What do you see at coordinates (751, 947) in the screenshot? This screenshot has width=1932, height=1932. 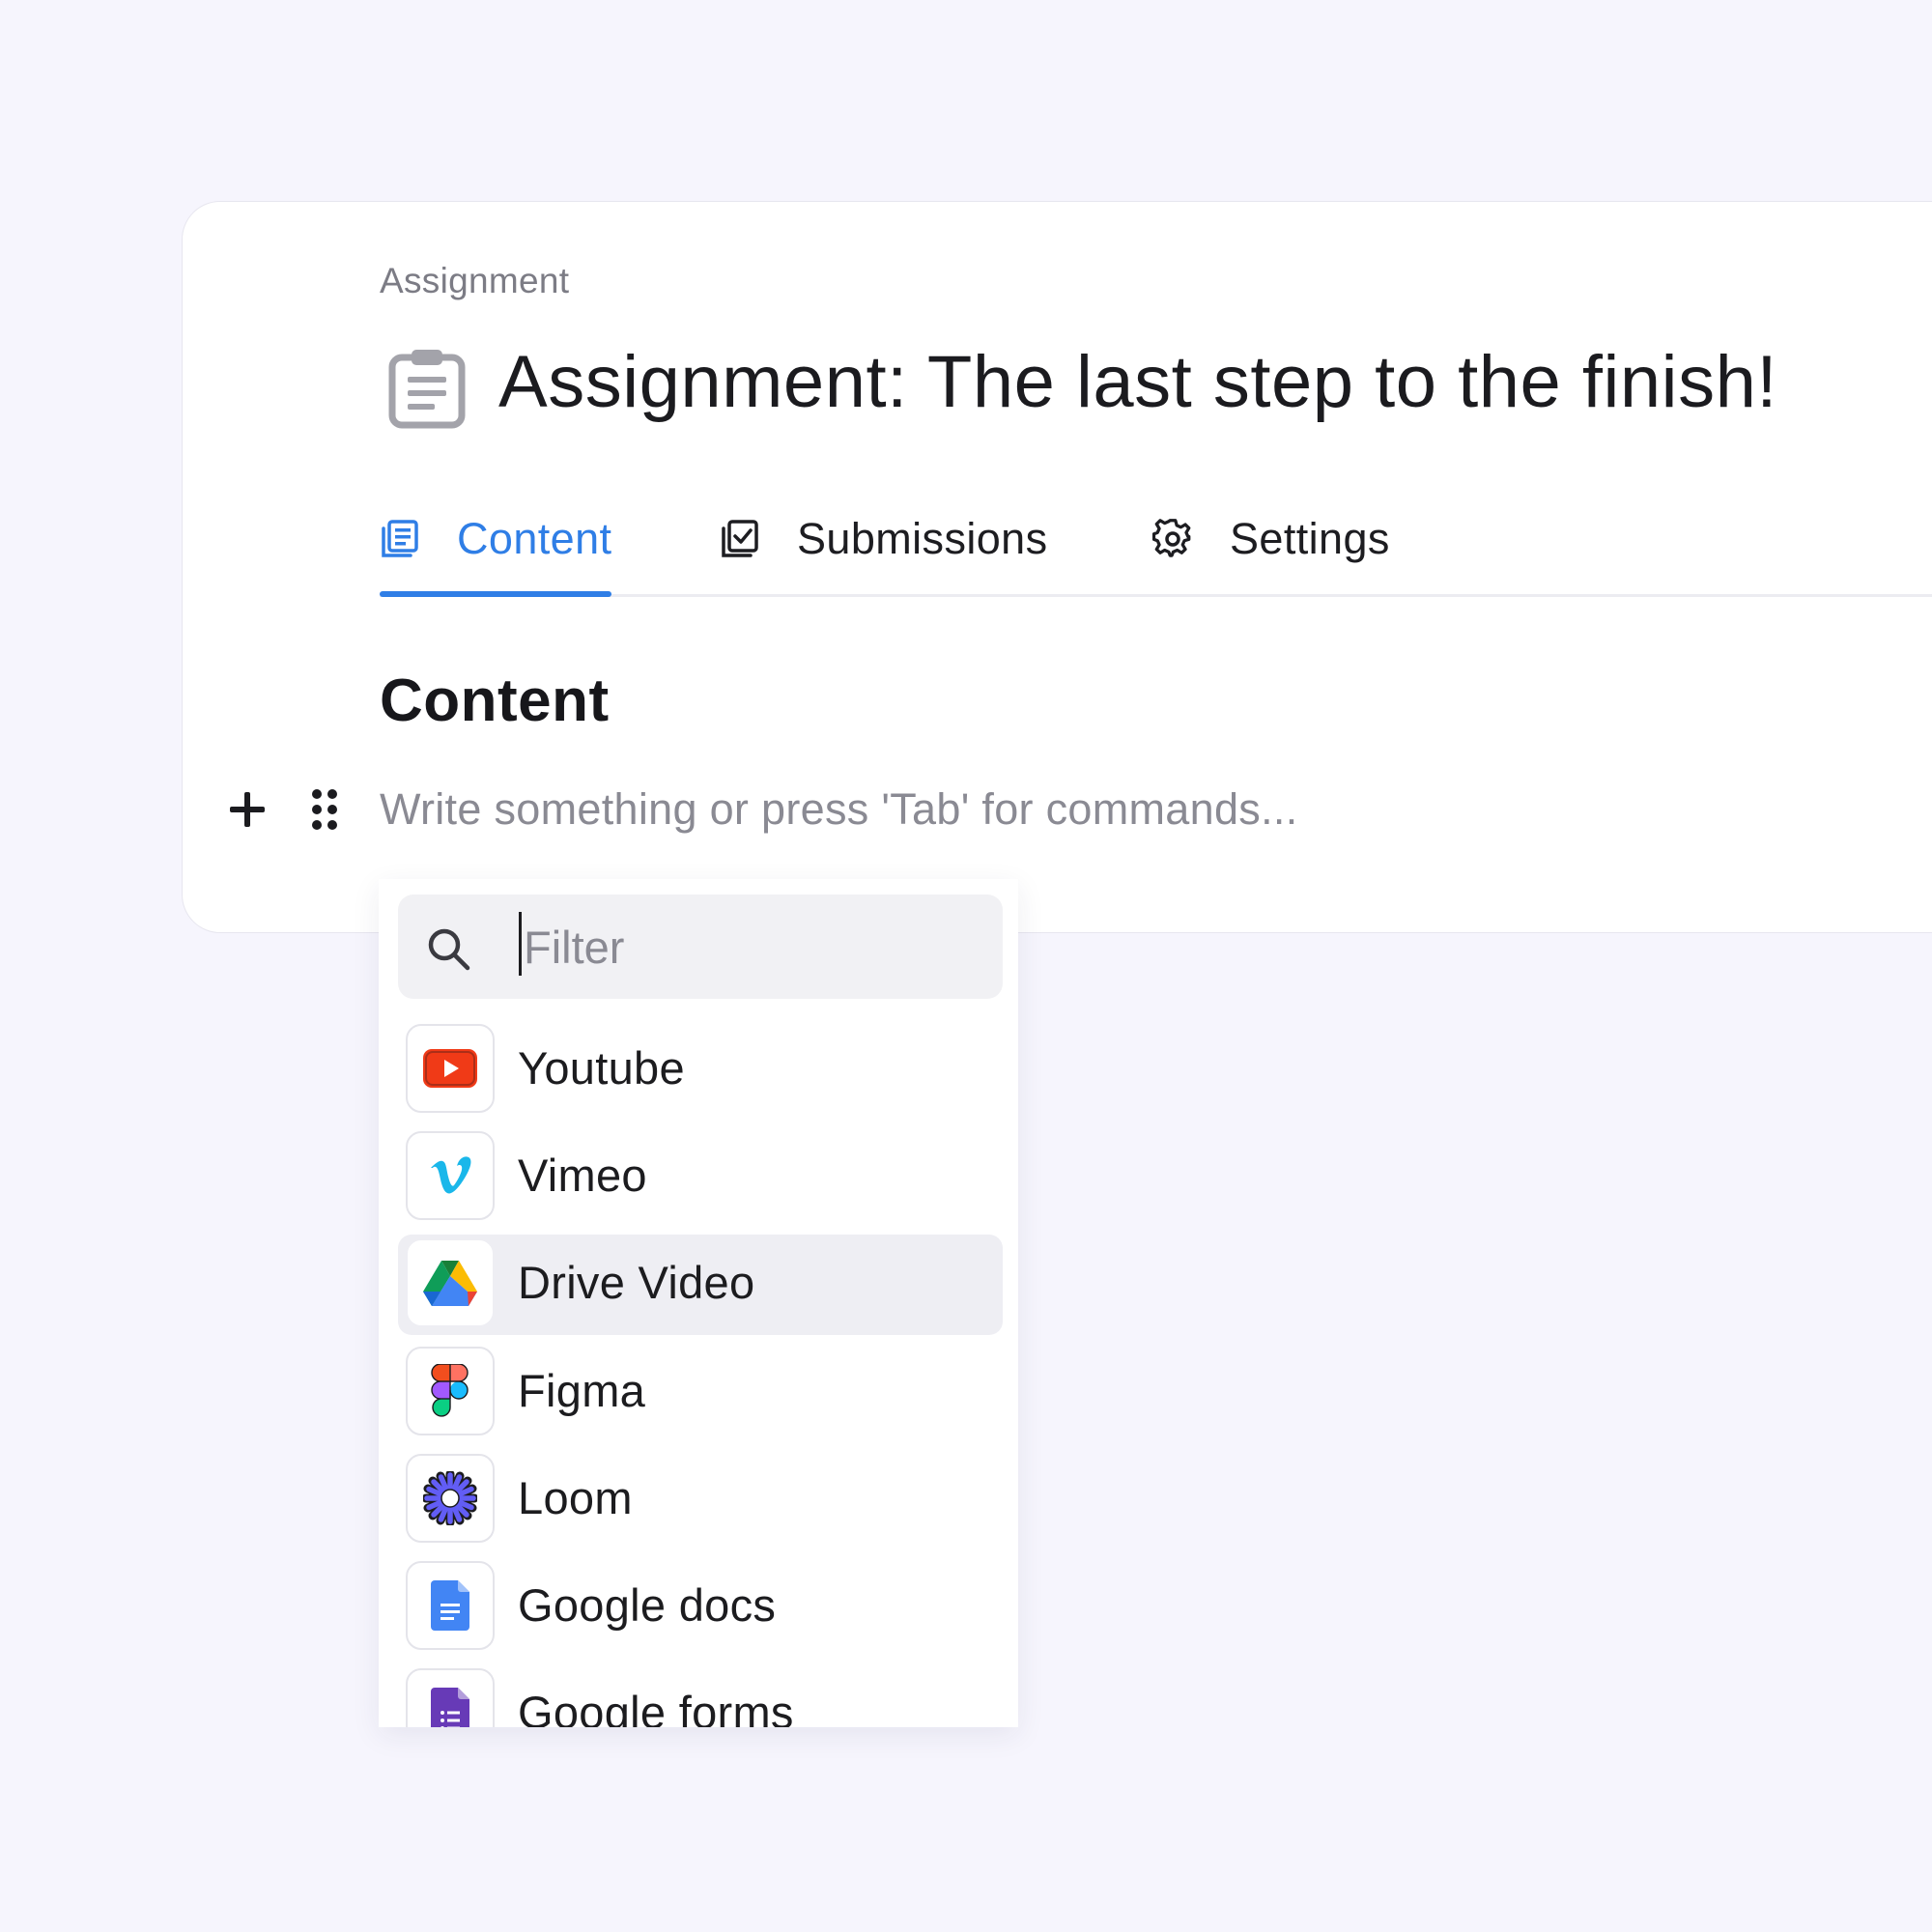 I see `filter-input` at bounding box center [751, 947].